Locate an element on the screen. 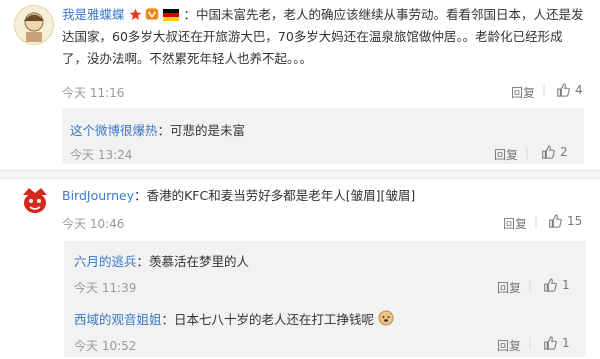  germany-flag-icon is located at coordinates (171, 15).